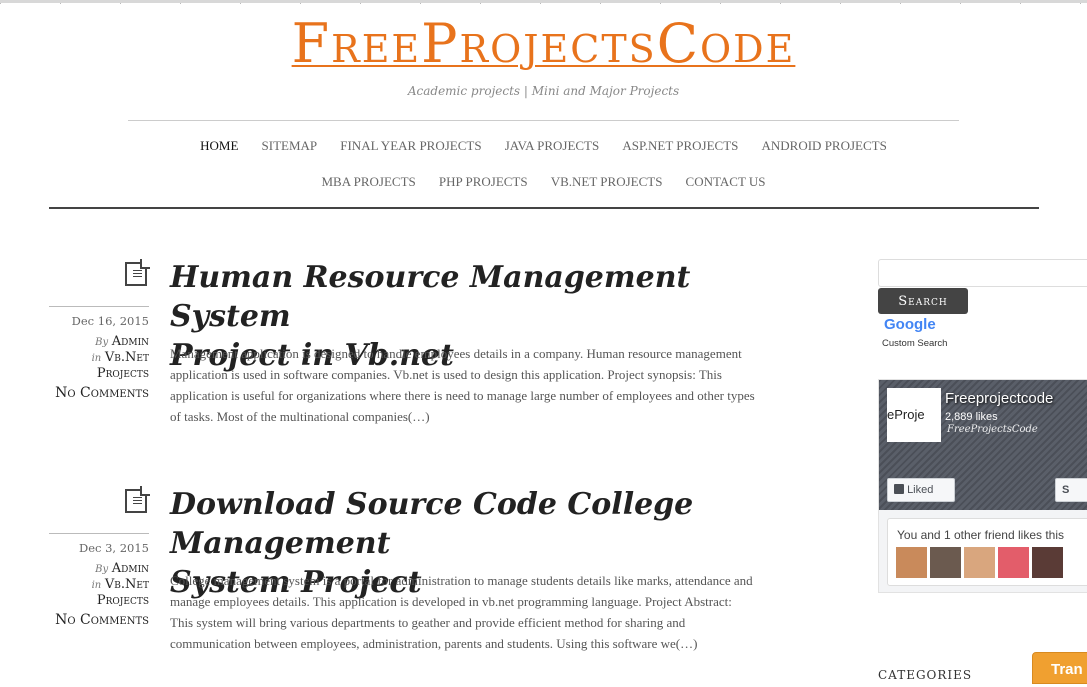 Image resolution: width=1087 pixels, height=687 pixels. I want to click on nav-top-divider, so click(543, 120).